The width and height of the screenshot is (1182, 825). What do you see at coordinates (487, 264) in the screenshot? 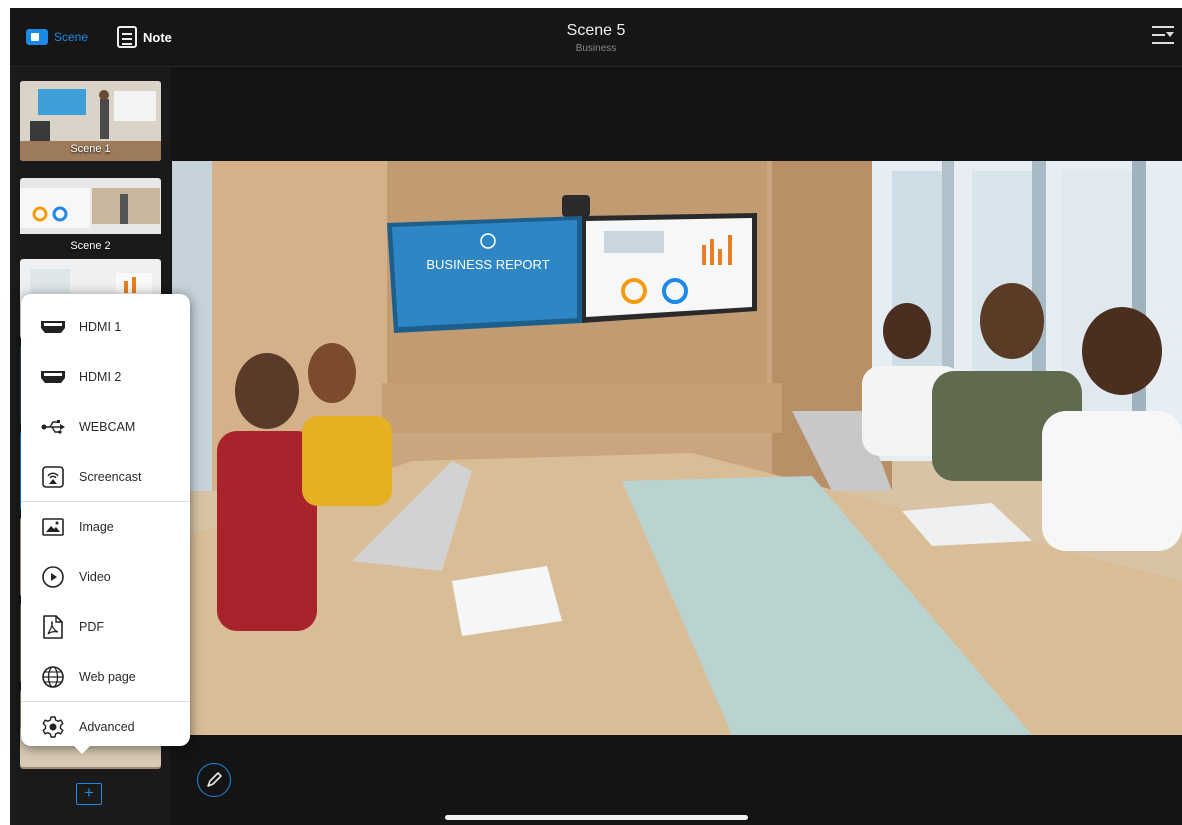
I see `wall-screen-title: BUSINESS REPORT` at bounding box center [487, 264].